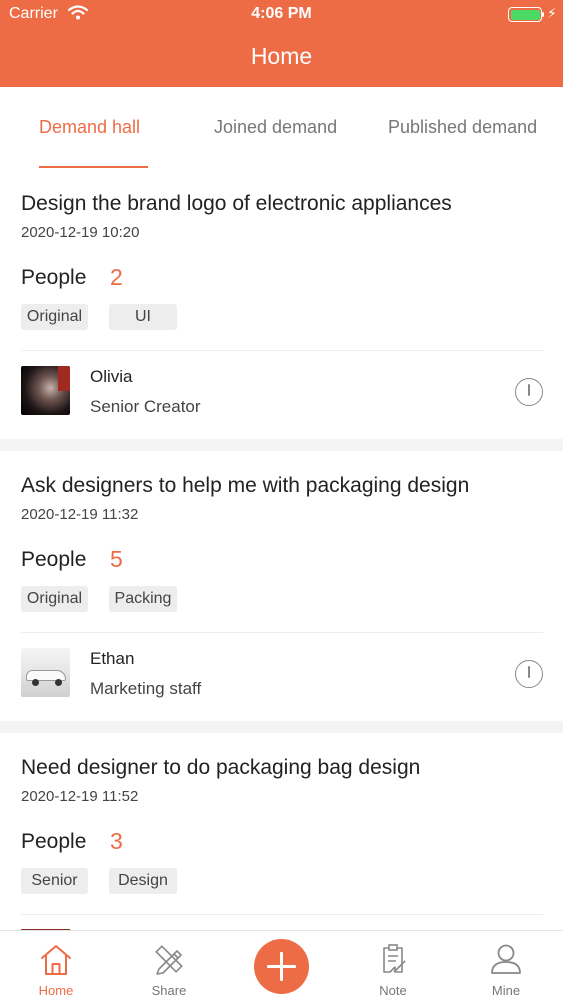 This screenshot has height=1000, width=563. I want to click on status-bar: Carrier 4:06 PM ⚡, so click(281, 15).